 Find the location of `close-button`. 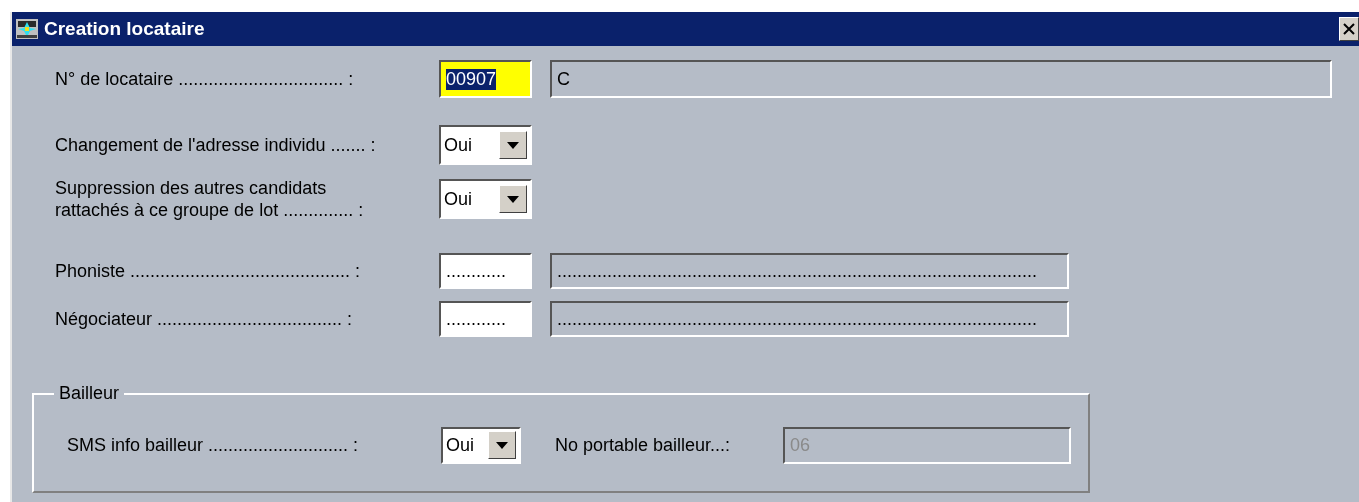

close-button is located at coordinates (1349, 29).